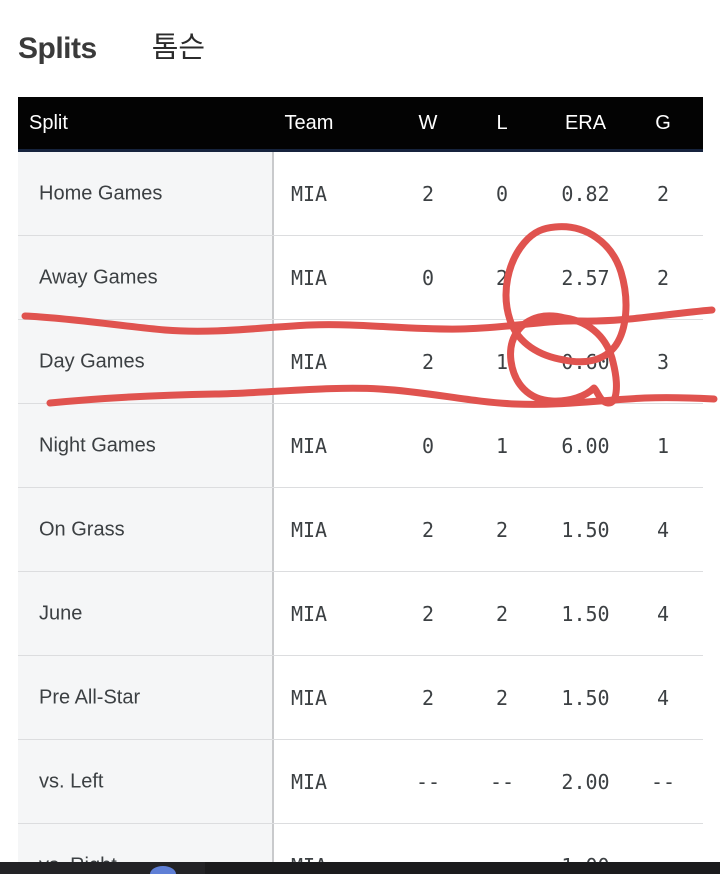 The width and height of the screenshot is (720, 874). Describe the element at coordinates (178, 48) in the screenshot. I see `player-name: 톰슨` at that location.